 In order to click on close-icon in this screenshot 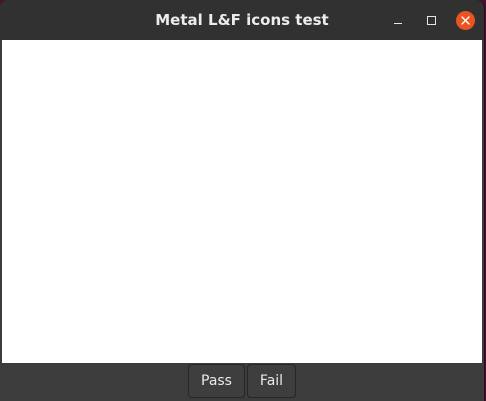, I will do `click(465, 20)`.